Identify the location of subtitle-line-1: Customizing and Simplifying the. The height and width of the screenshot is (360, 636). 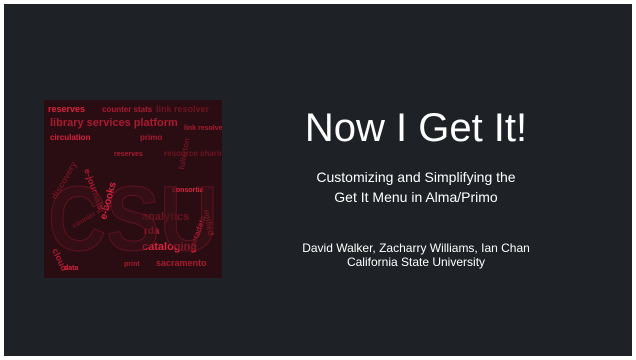
(416, 177).